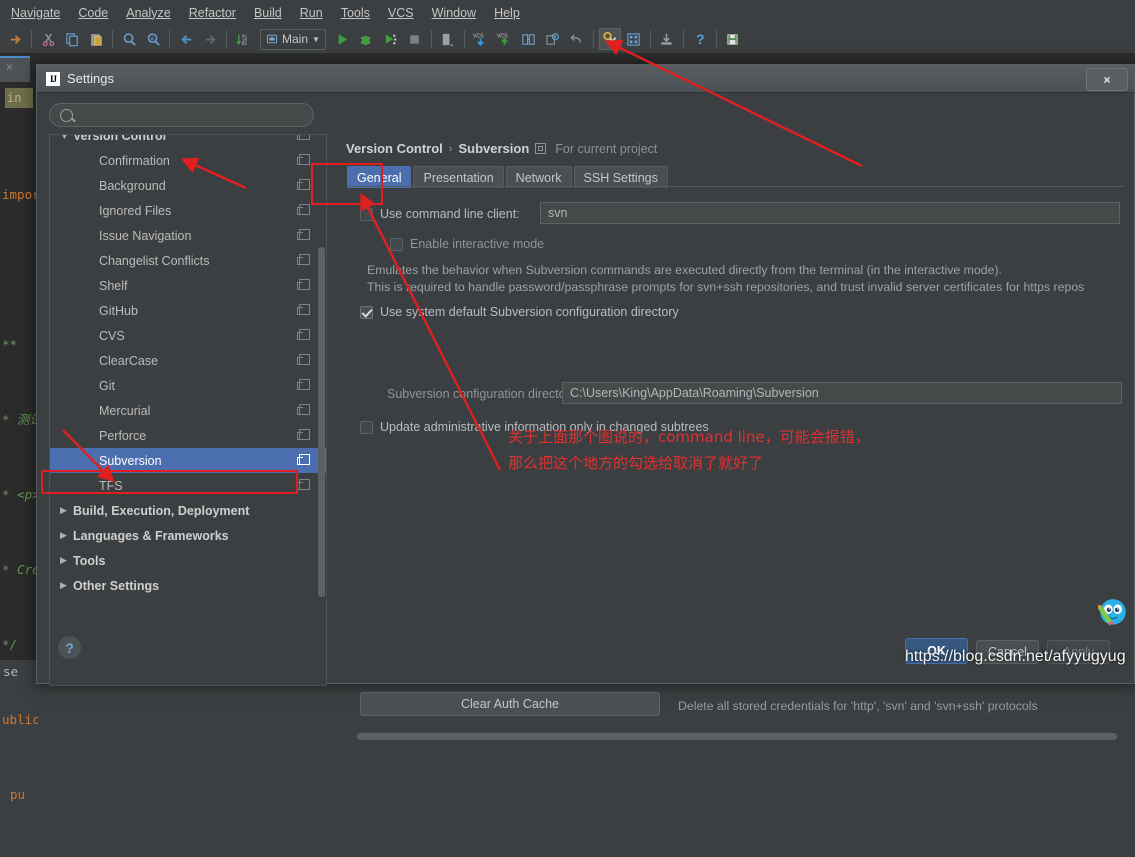  I want to click on settings-icon, so click(609, 39).